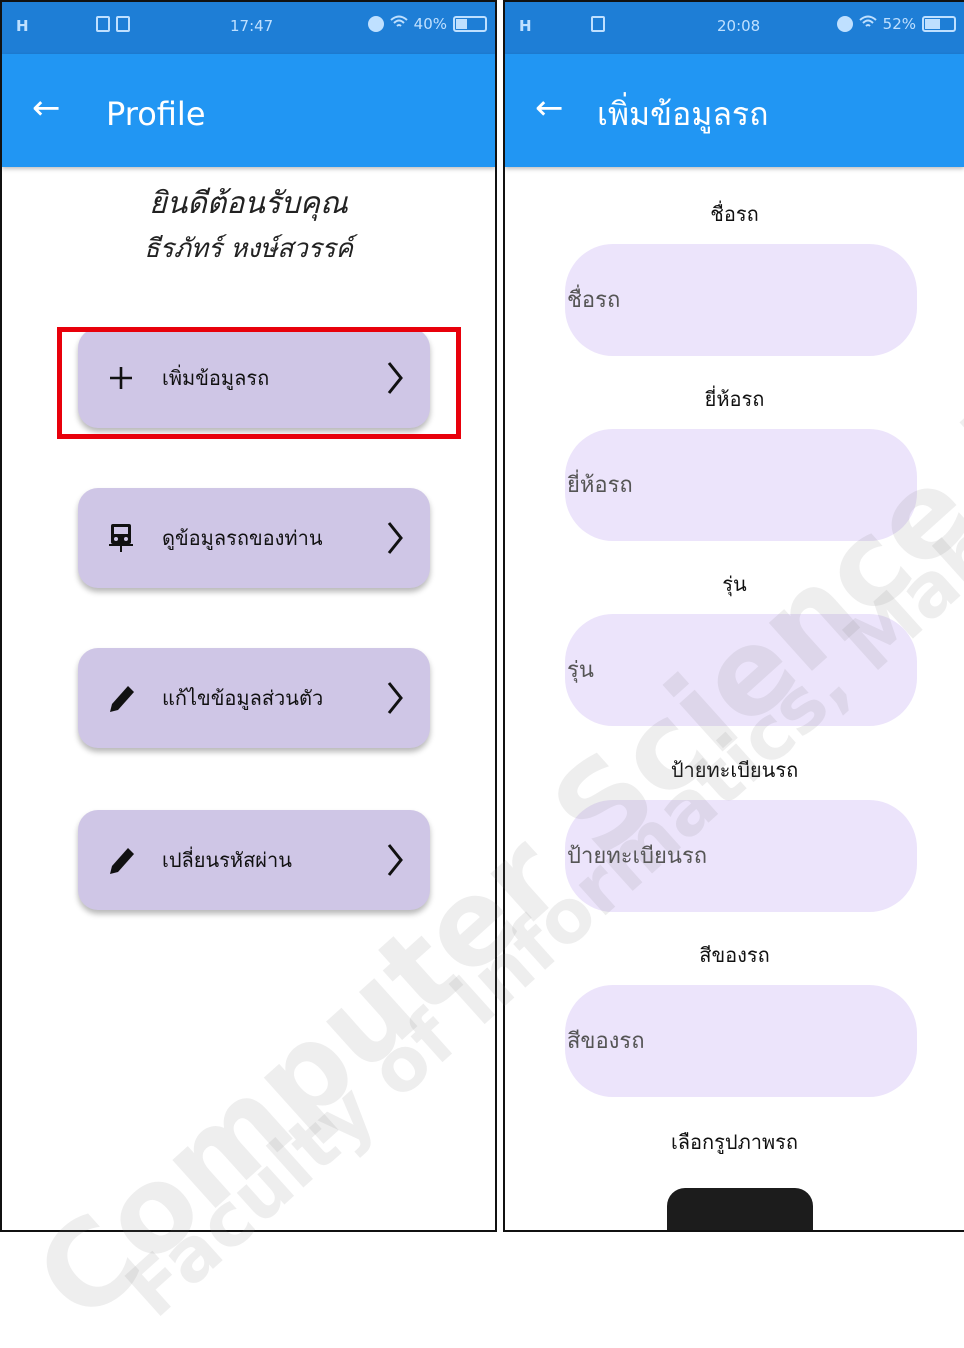  What do you see at coordinates (156, 114) in the screenshot?
I see `page-title: Profile` at bounding box center [156, 114].